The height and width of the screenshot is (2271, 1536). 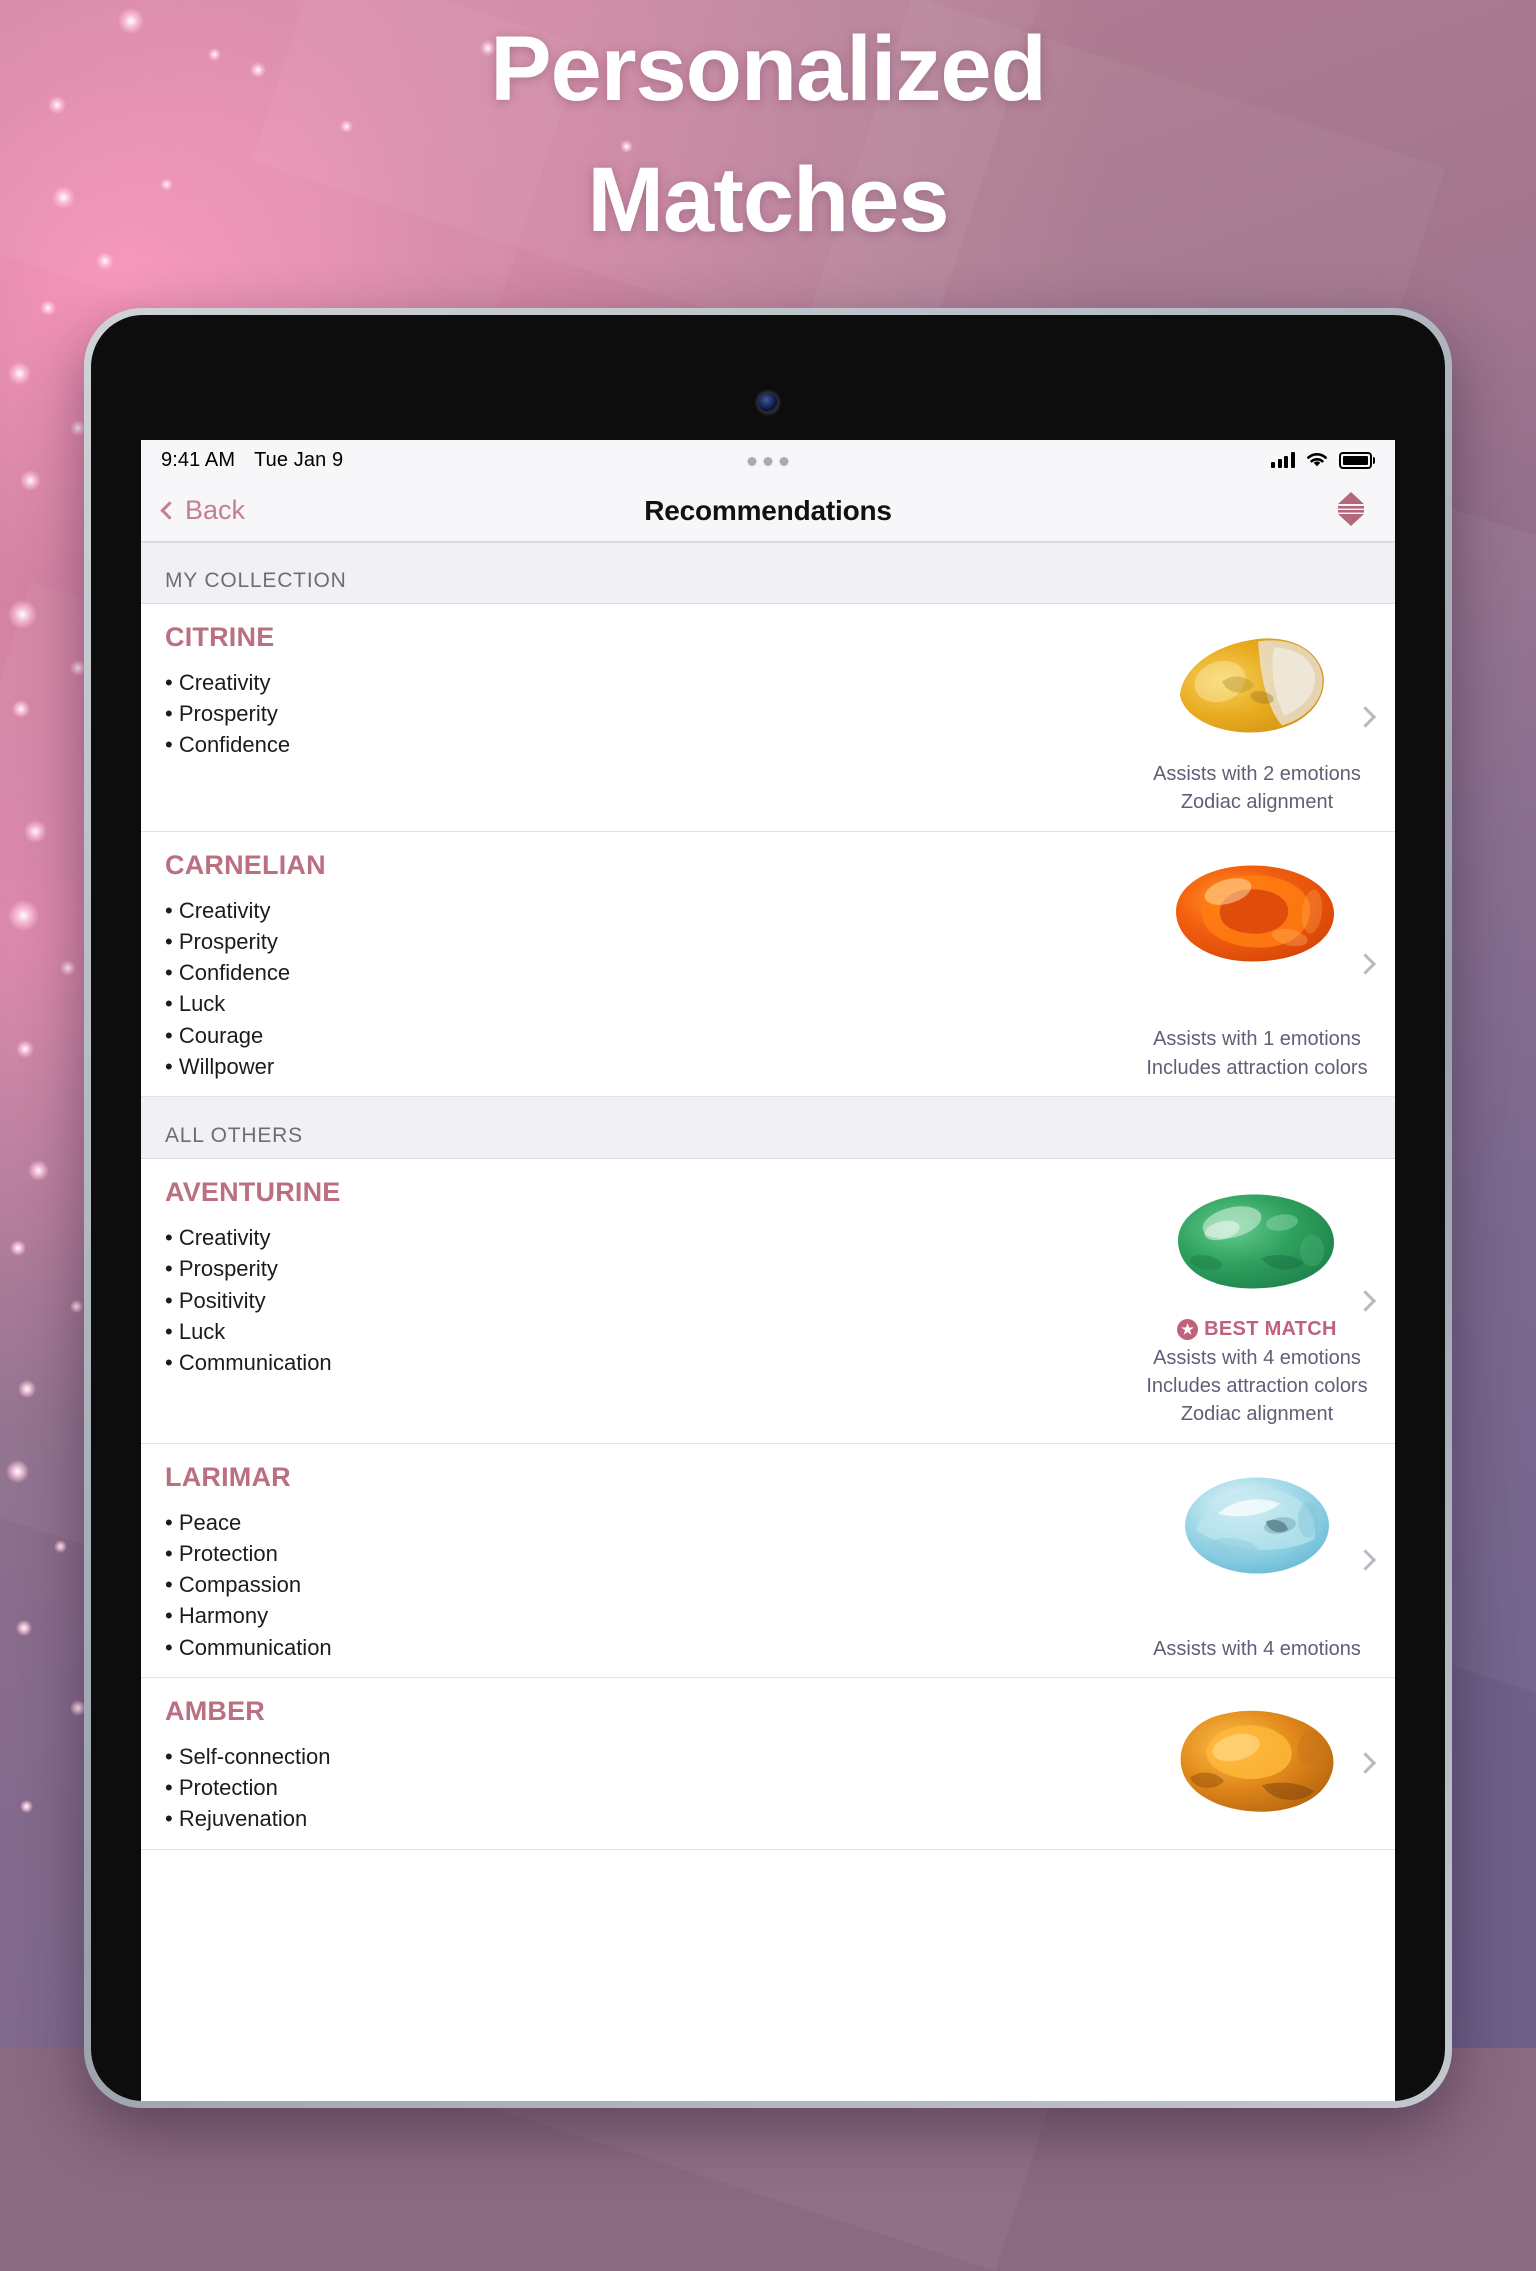 I want to click on gem-name: CITRINE, so click(x=220, y=637).